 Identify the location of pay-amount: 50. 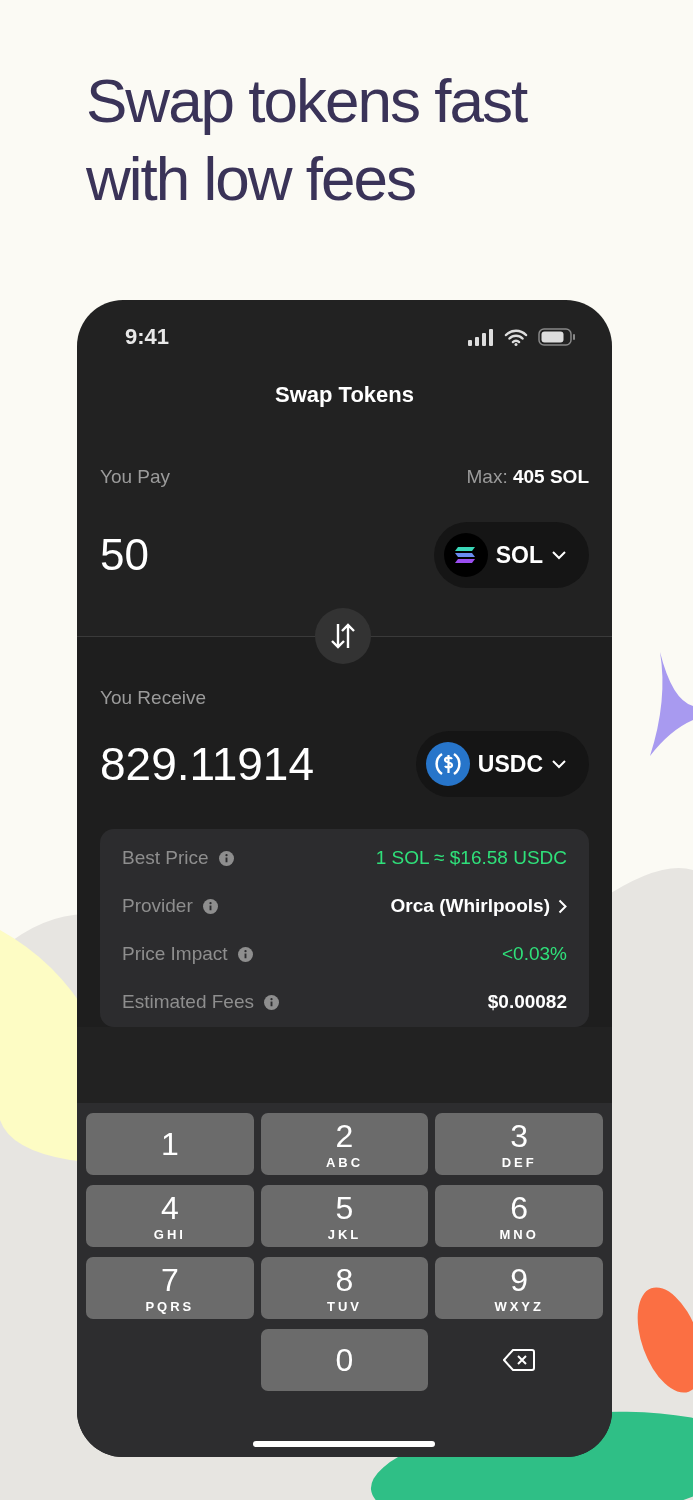
(124, 555).